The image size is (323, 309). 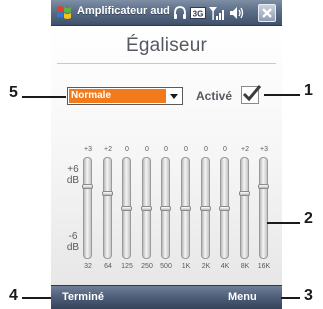 What do you see at coordinates (282, 95) in the screenshot?
I see `callout-1-line` at bounding box center [282, 95].